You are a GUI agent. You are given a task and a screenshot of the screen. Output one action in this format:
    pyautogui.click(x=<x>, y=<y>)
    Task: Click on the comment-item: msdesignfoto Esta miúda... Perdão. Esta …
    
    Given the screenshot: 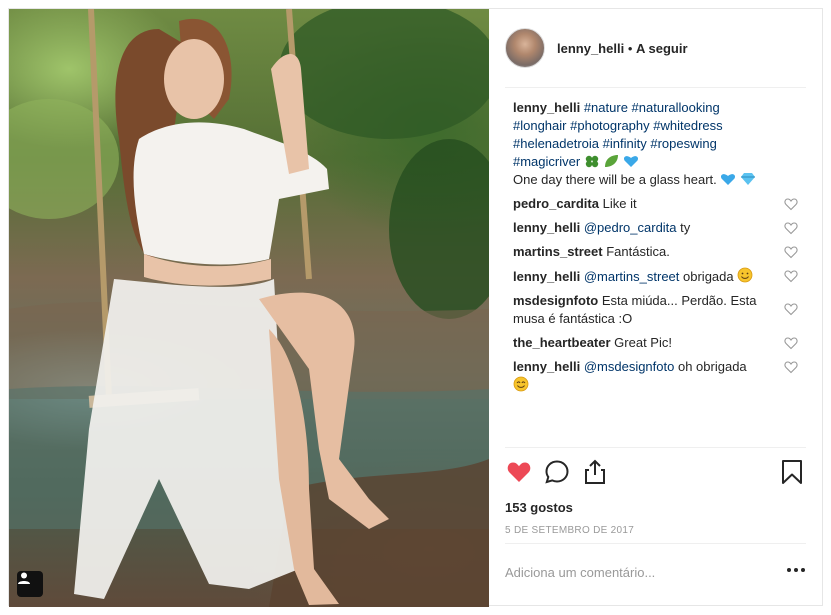 What is the action you would take?
    pyautogui.click(x=655, y=310)
    